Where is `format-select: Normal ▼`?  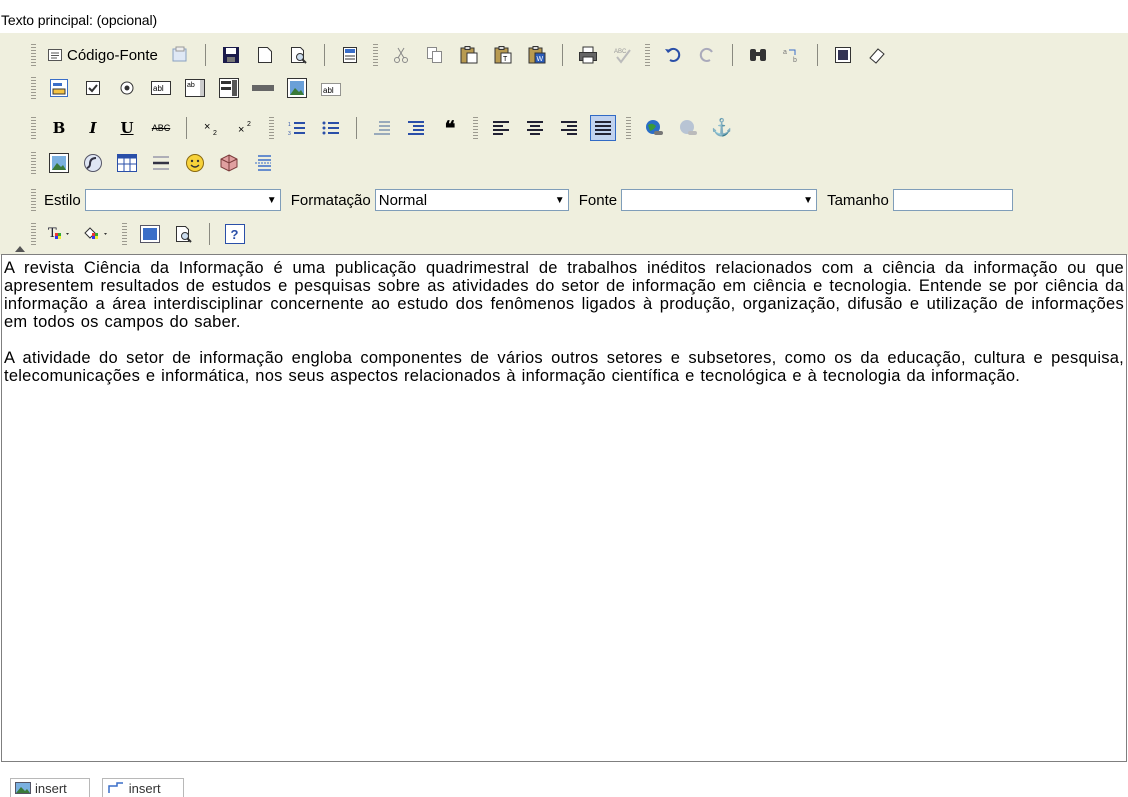 format-select: Normal ▼ is located at coordinates (471, 200).